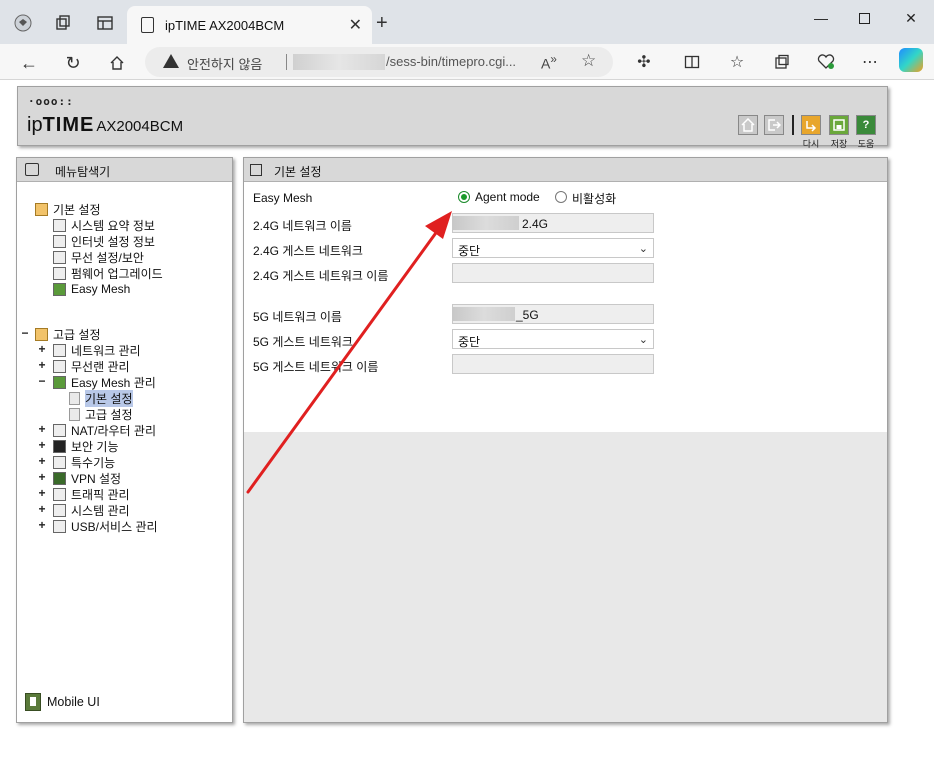 The image size is (934, 759). Describe the element at coordinates (553, 364) in the screenshot. I see `guest5-name-field` at that location.